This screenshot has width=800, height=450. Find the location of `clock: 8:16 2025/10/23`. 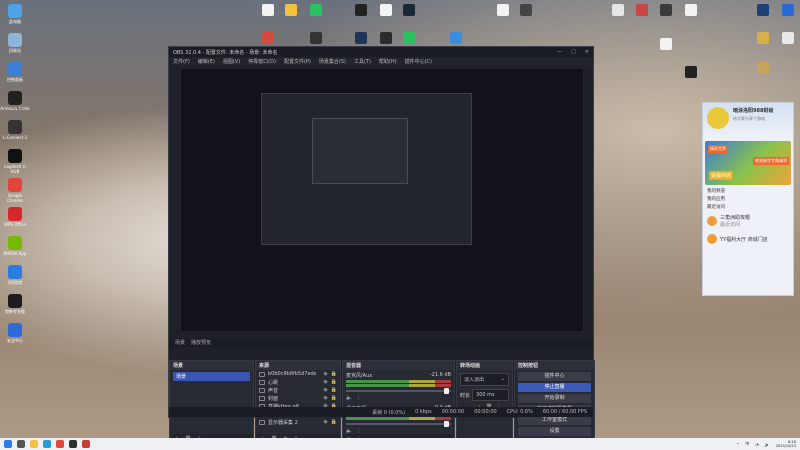

clock: 8:16 2025/10/23 is located at coordinates (786, 444).